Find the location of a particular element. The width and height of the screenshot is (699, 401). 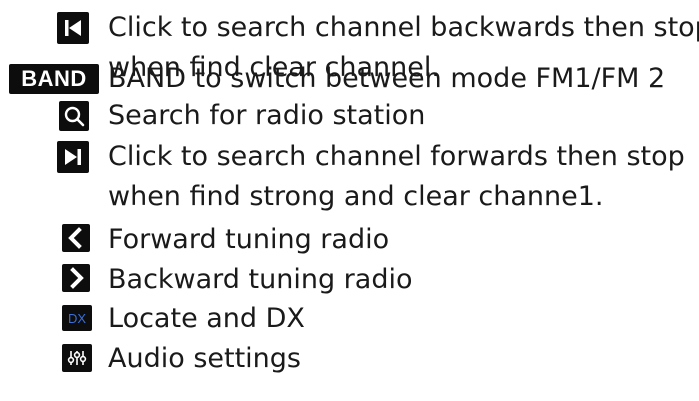

search-icon is located at coordinates (74, 116).